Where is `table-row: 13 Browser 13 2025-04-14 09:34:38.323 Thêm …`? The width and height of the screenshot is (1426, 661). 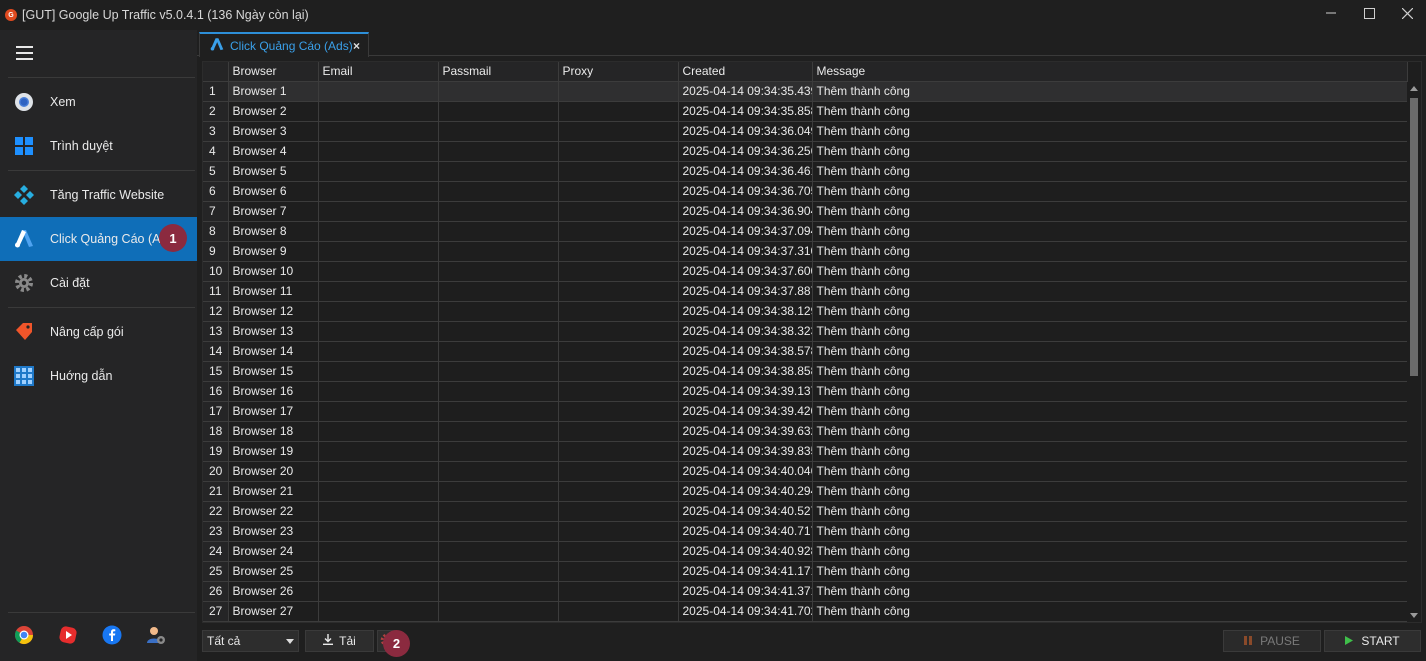 table-row: 13 Browser 13 2025-04-14 09:34:38.323 Thêm … is located at coordinates (805, 331).